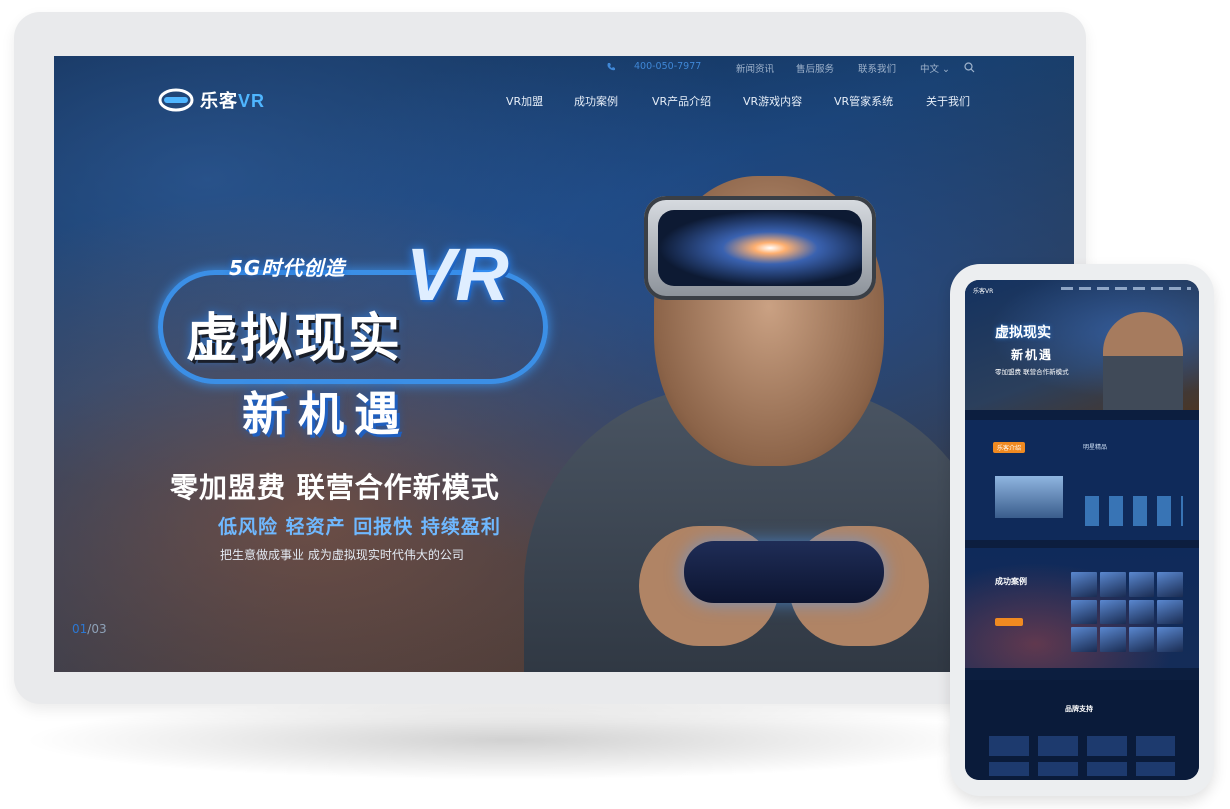  I want to click on gamepad-image, so click(784, 572).